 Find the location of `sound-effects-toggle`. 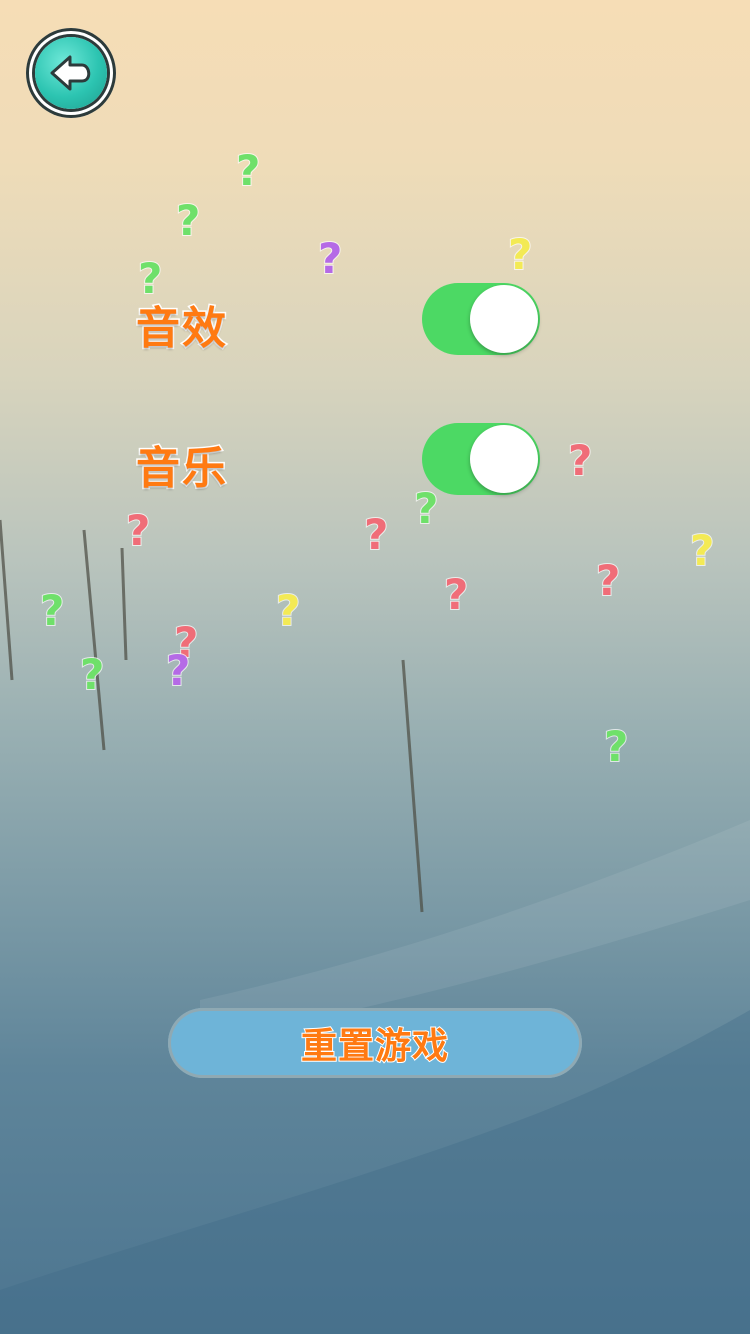

sound-effects-toggle is located at coordinates (481, 319).